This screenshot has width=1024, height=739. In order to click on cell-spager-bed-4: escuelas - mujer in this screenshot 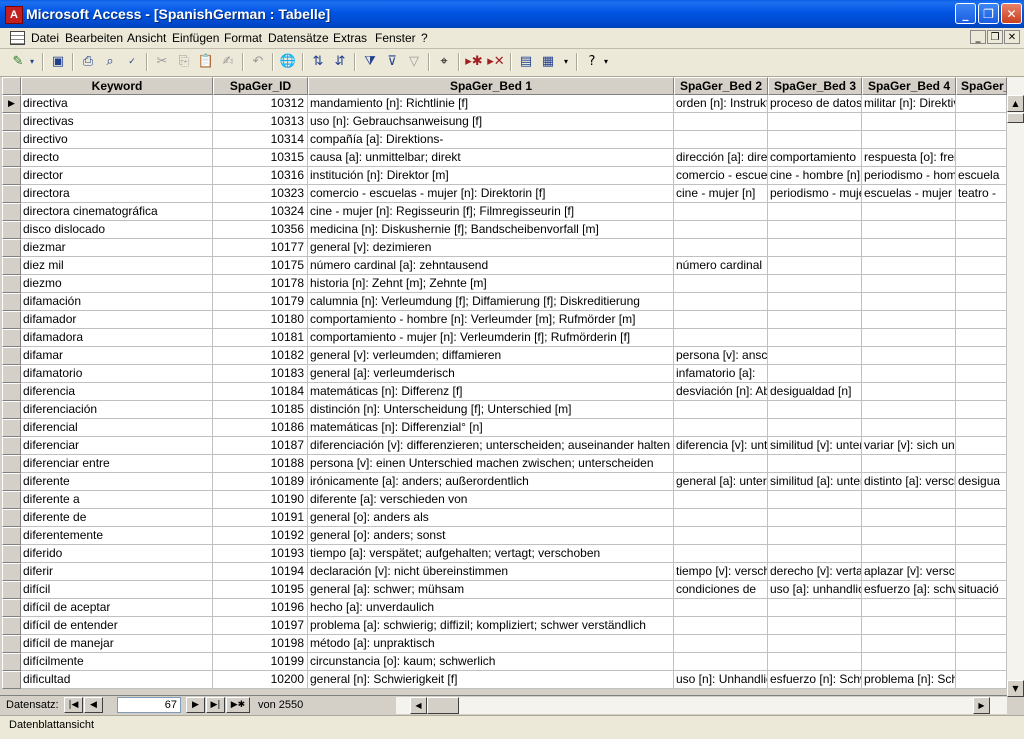, I will do `click(909, 194)`.